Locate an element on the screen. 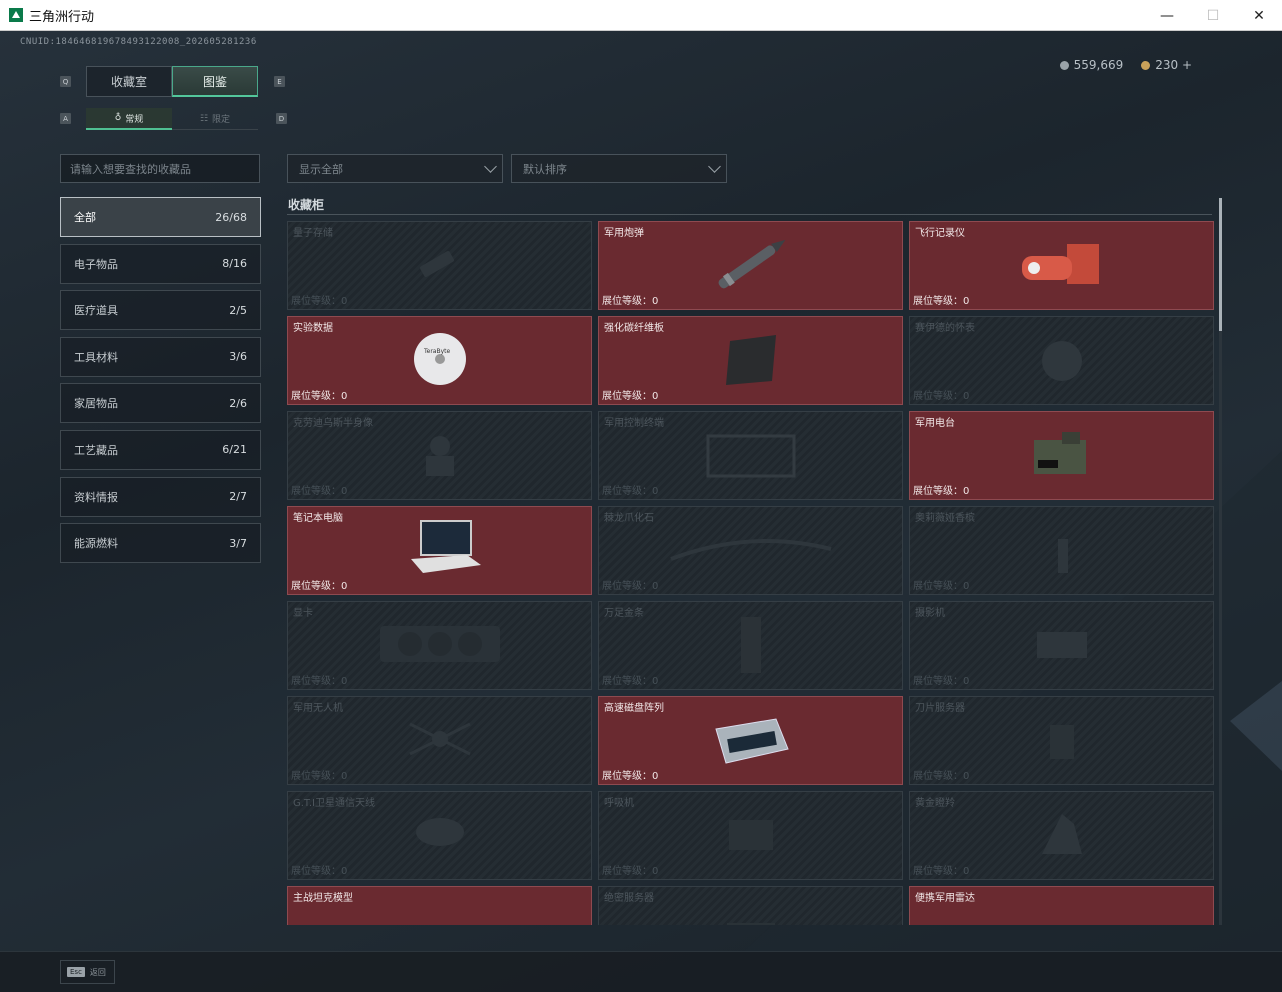  next-tab-key-icon: E is located at coordinates (279, 81).